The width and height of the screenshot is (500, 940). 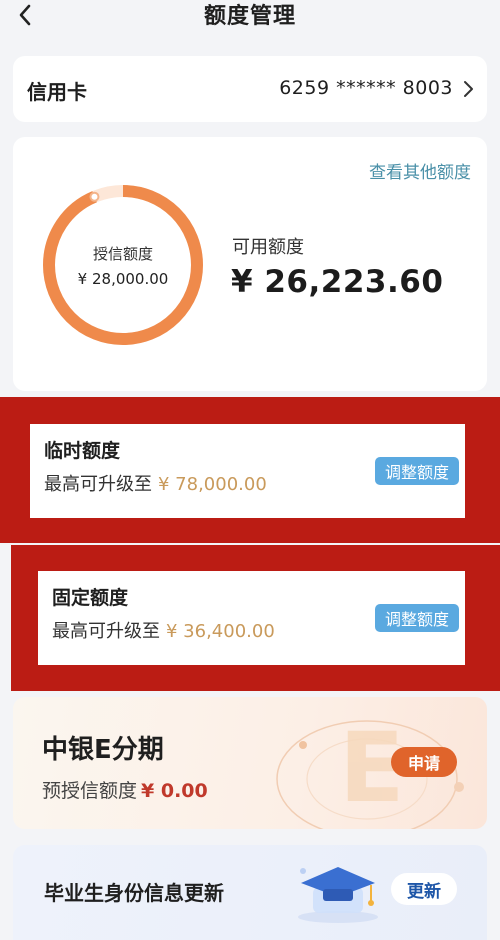 I want to click on temporary-limit-title: 临时额度, so click(x=82, y=451).